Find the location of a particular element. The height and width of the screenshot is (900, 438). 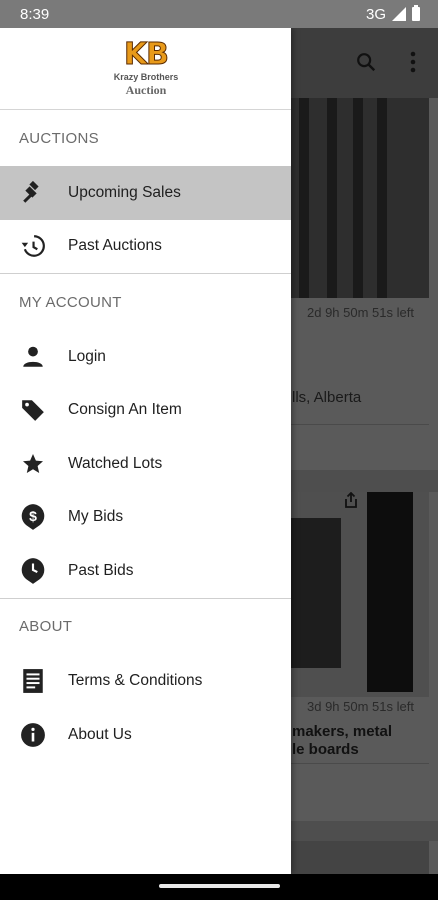

dollar-pin-icon: $ is located at coordinates (33, 517).